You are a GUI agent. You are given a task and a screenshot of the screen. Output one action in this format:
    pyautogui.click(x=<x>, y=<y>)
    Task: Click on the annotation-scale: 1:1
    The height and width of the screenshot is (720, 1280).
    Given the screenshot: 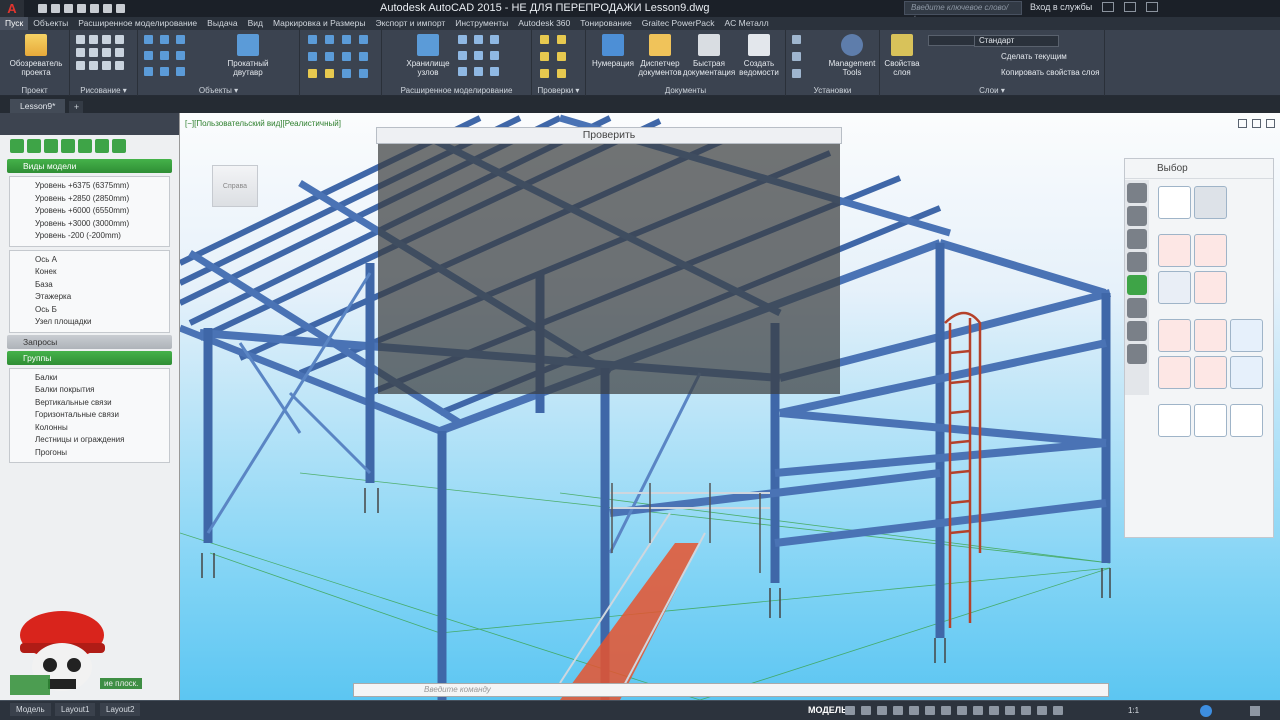 What is the action you would take?
    pyautogui.click(x=1133, y=710)
    